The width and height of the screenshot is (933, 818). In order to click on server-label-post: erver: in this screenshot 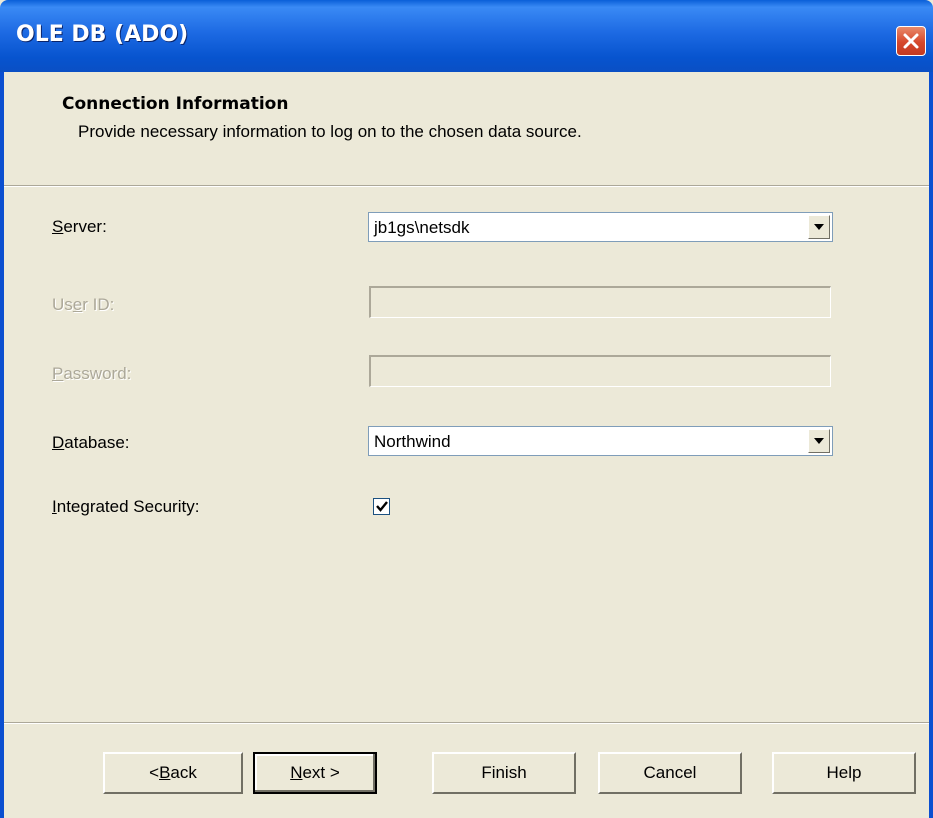, I will do `click(85, 226)`.